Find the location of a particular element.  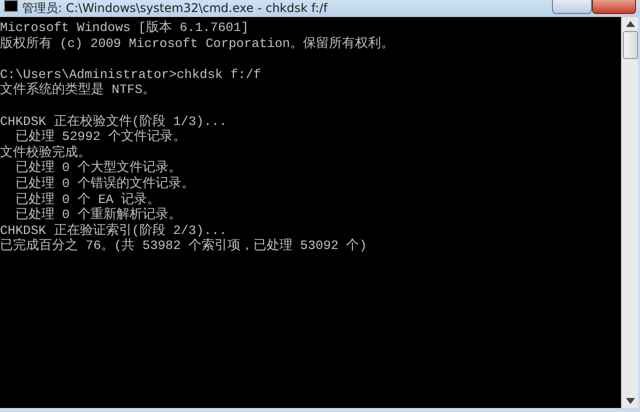

console-line: 已处理 0 个错误的文件记录。 is located at coordinates (104, 183).